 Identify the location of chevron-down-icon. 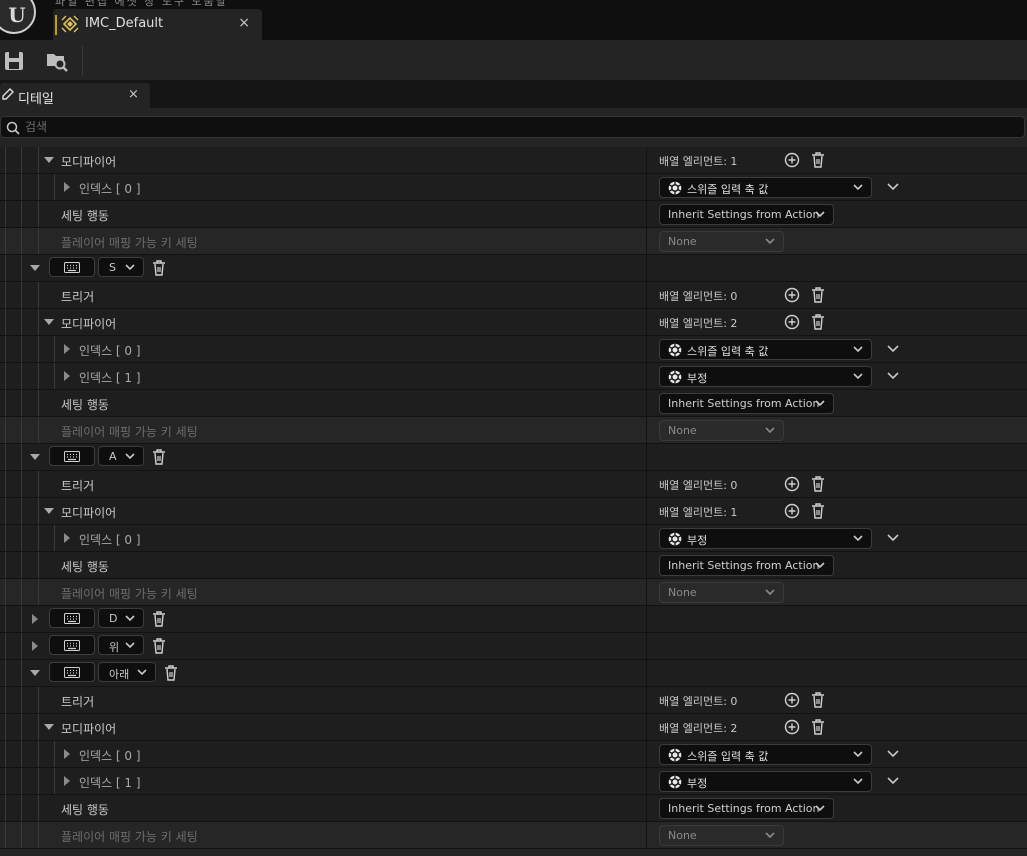
(770, 835).